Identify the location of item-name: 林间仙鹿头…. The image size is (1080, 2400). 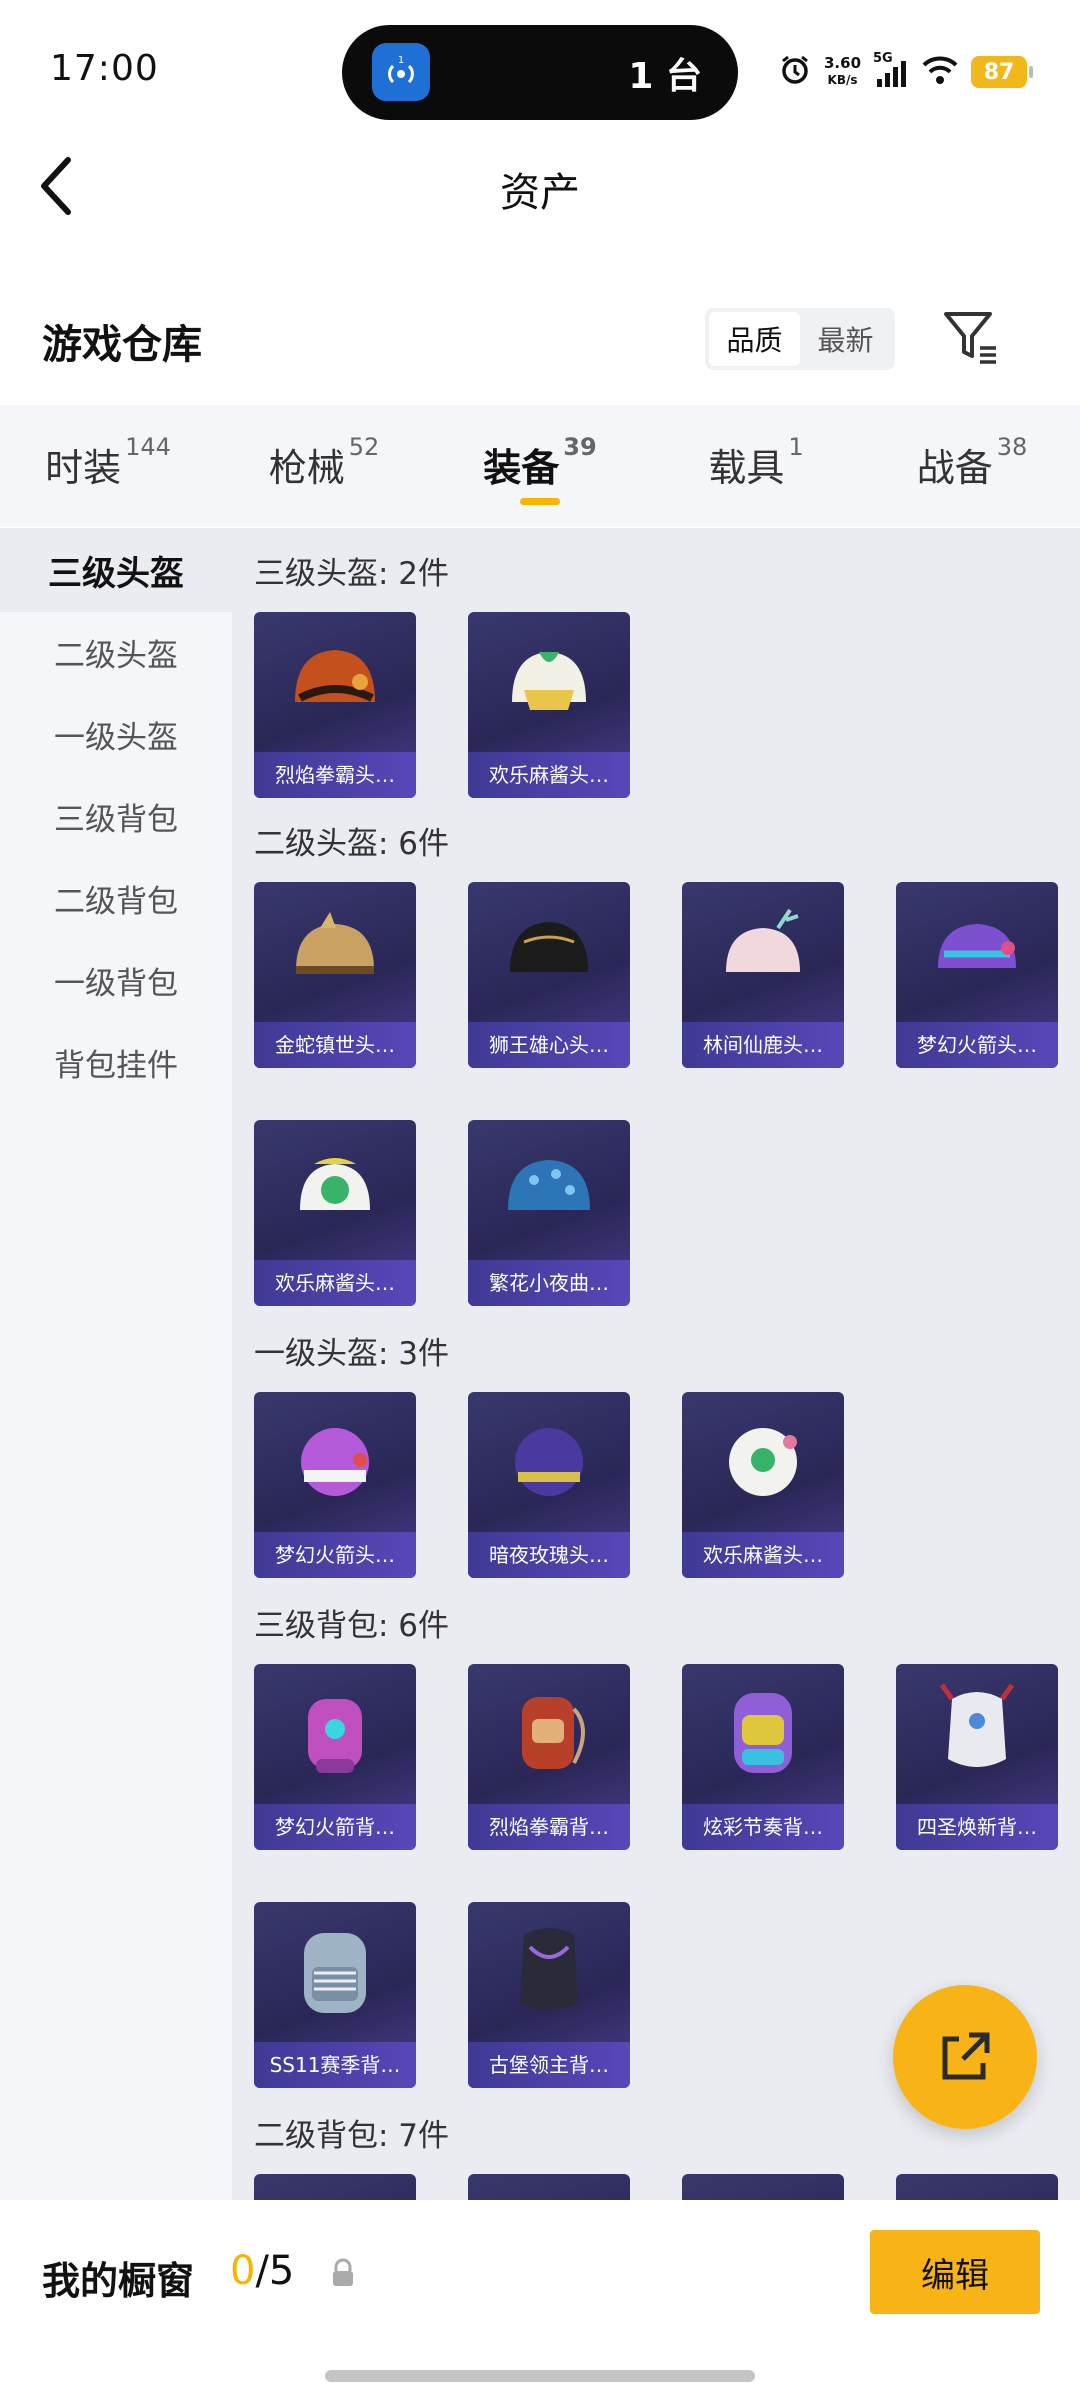
(763, 1045).